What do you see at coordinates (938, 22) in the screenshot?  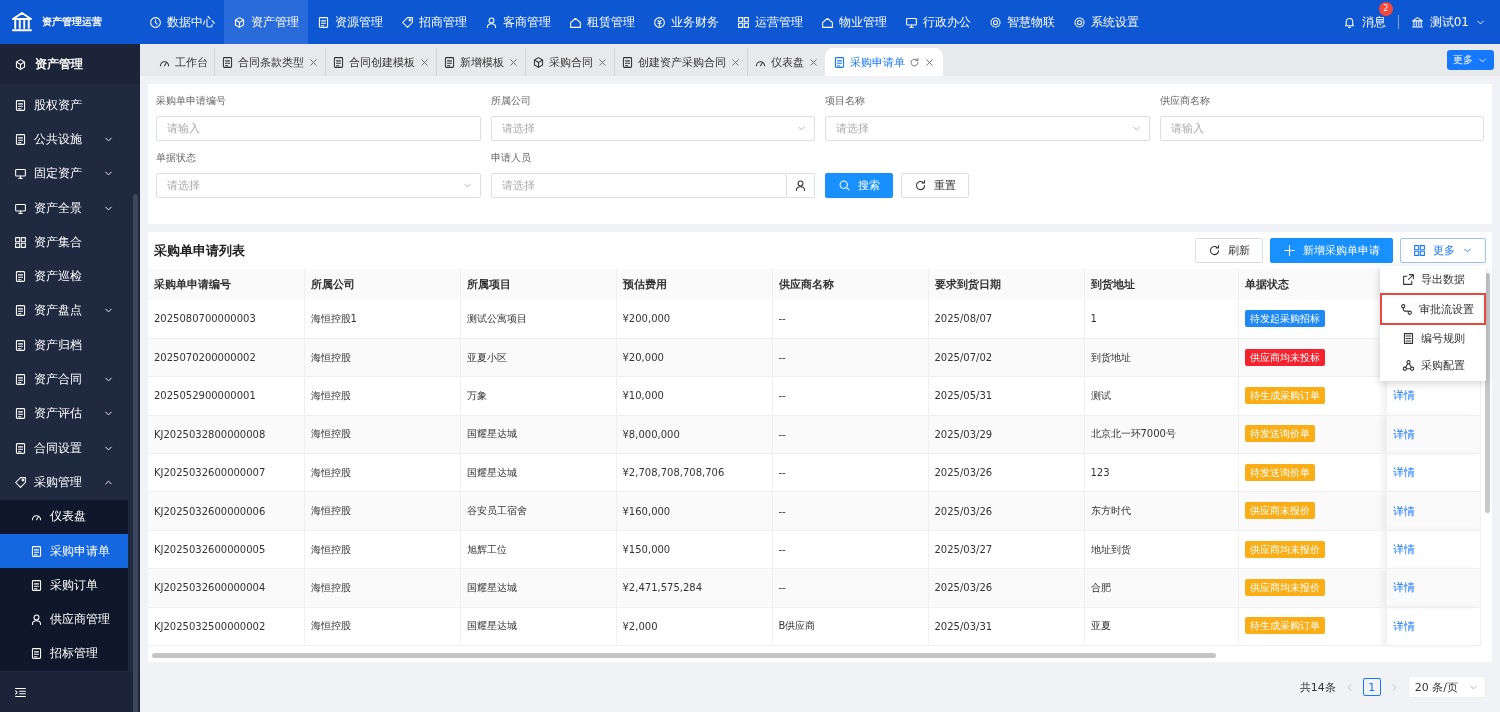 I see `nav-item: 行政办公` at bounding box center [938, 22].